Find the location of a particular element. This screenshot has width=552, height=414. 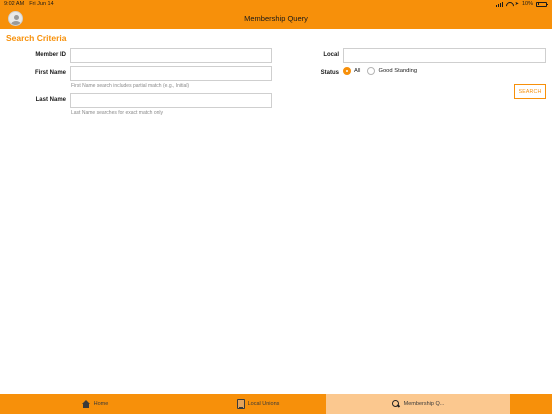

signal-icon is located at coordinates (499, 4).